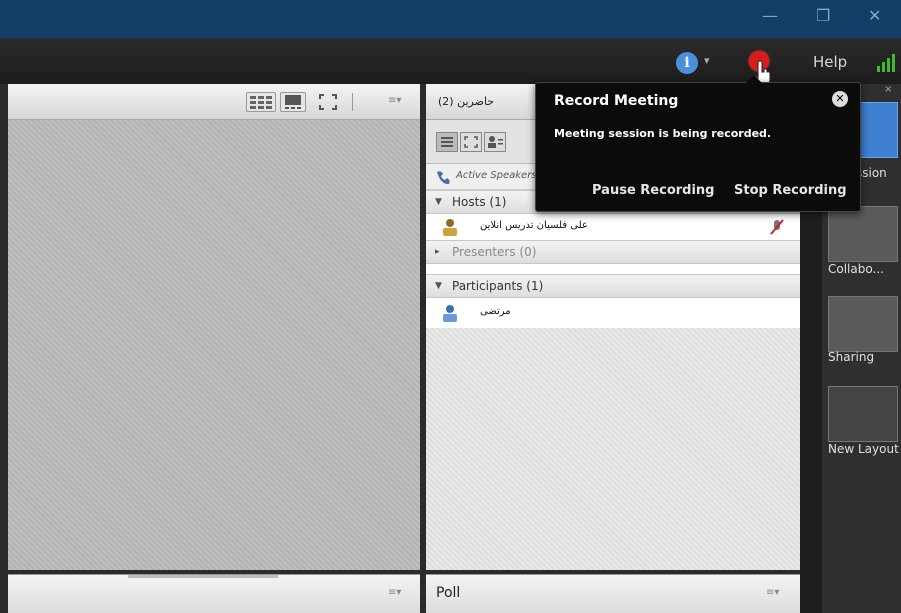 Image resolution: width=901 pixels, height=613 pixels. What do you see at coordinates (352, 102) in the screenshot?
I see `toolbar-divider` at bounding box center [352, 102].